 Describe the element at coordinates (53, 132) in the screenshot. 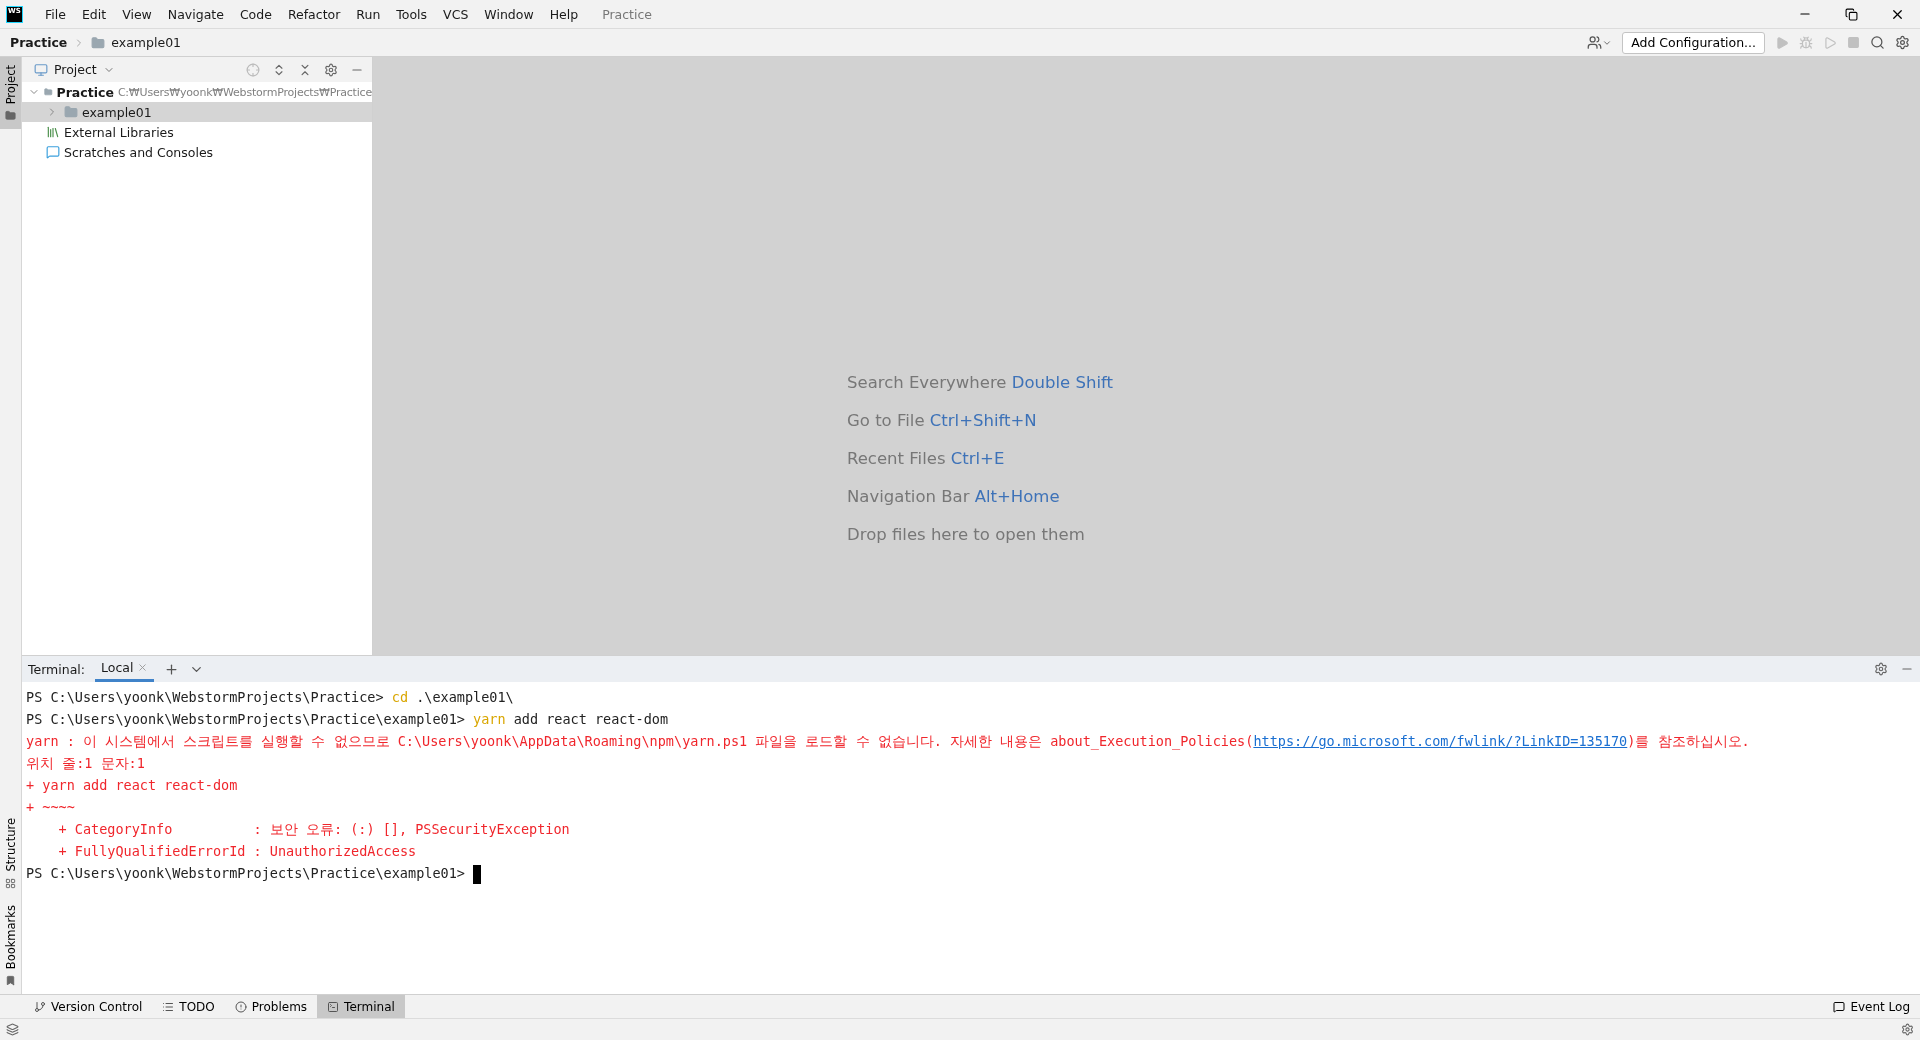

I see `library-icon` at that location.